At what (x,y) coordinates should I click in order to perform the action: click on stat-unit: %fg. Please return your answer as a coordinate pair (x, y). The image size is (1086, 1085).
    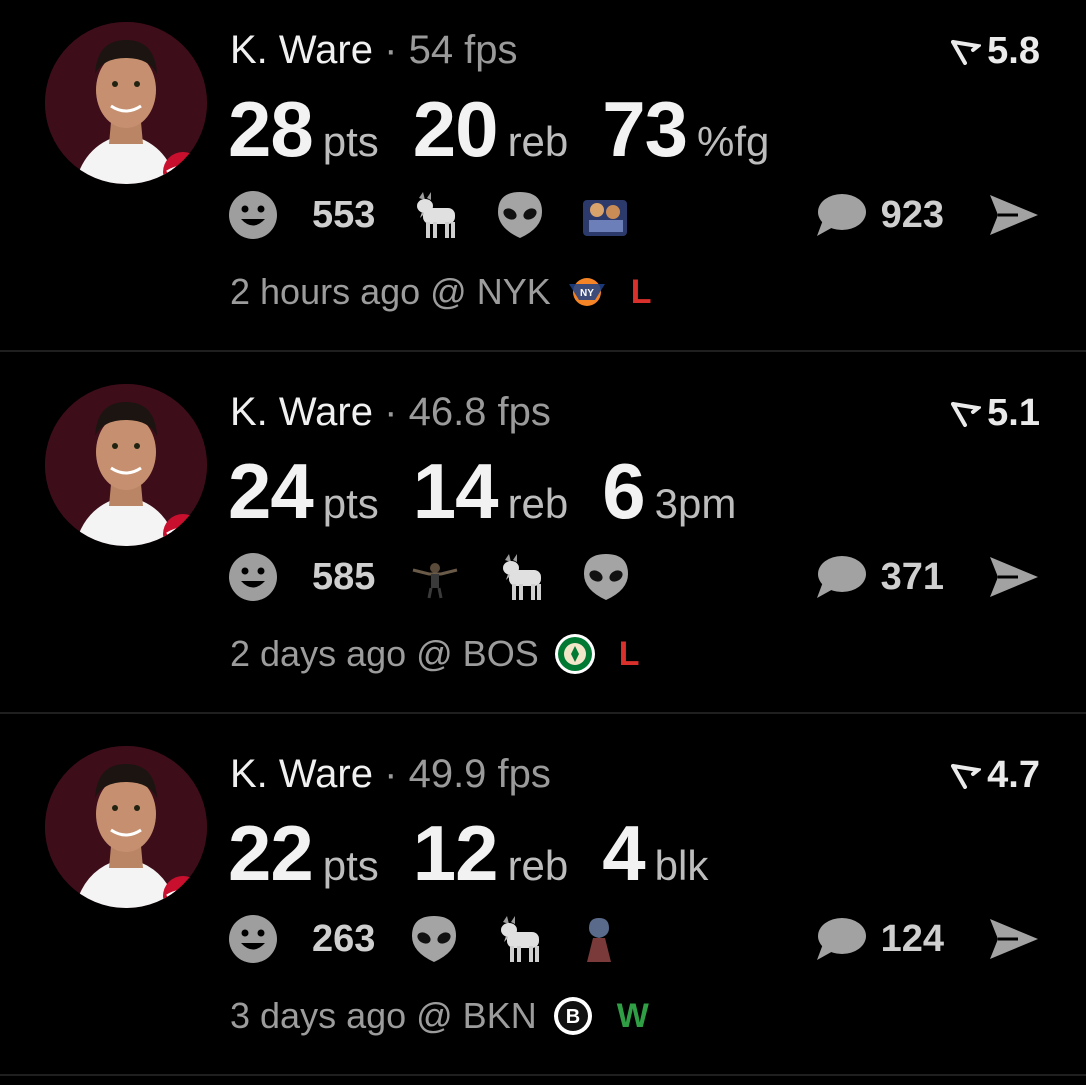
    Looking at the image, I should click on (733, 141).